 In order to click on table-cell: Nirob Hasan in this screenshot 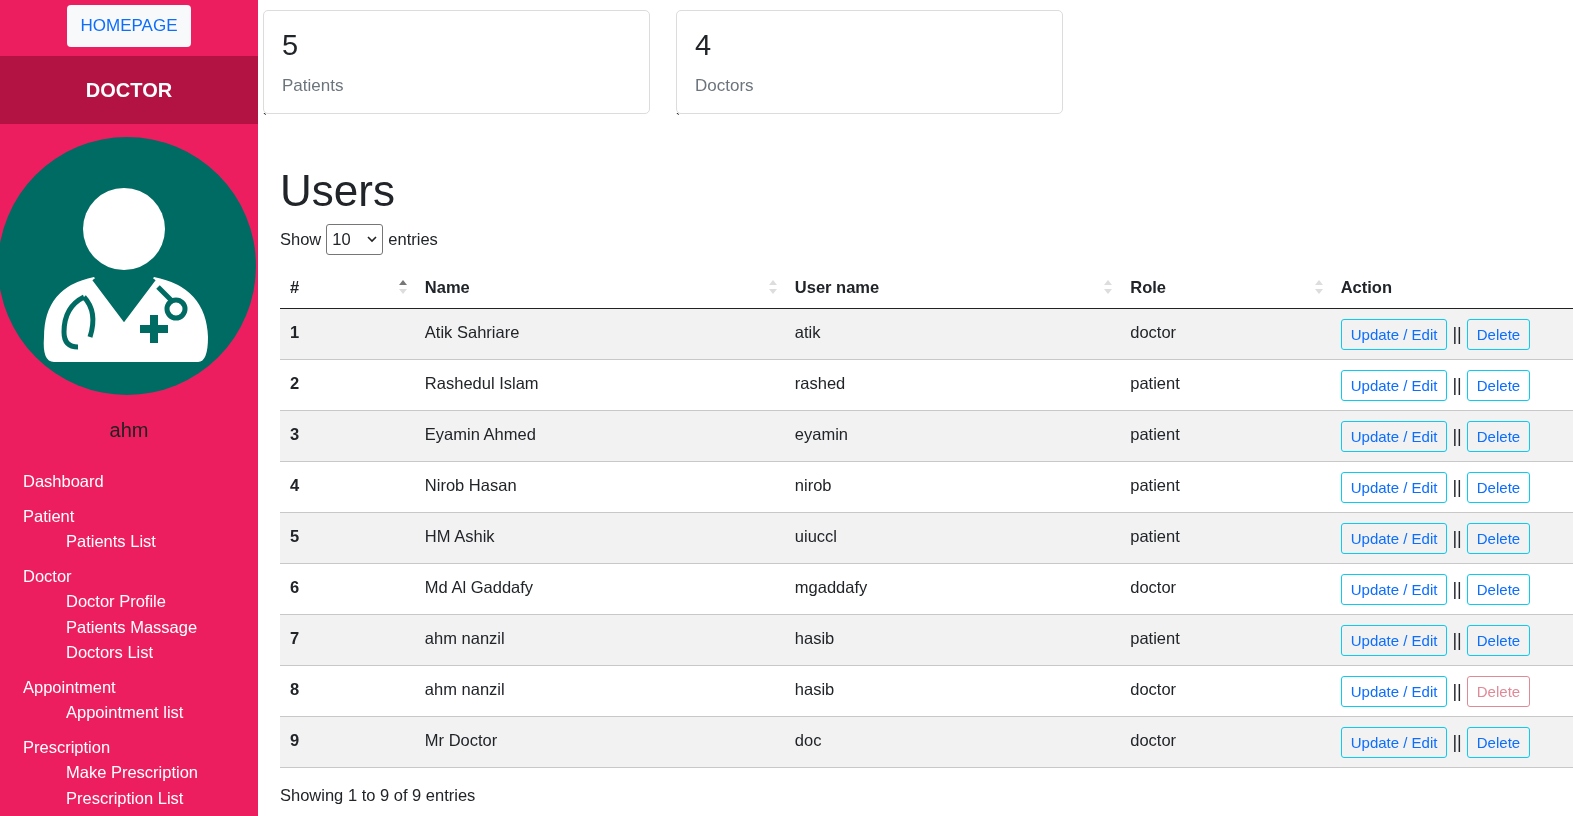, I will do `click(599, 487)`.